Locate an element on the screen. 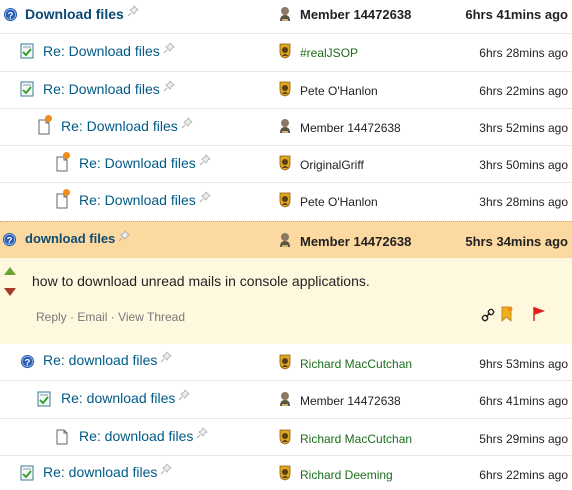  message-actions: Reply · Email · View Thread is located at coordinates (110, 317).